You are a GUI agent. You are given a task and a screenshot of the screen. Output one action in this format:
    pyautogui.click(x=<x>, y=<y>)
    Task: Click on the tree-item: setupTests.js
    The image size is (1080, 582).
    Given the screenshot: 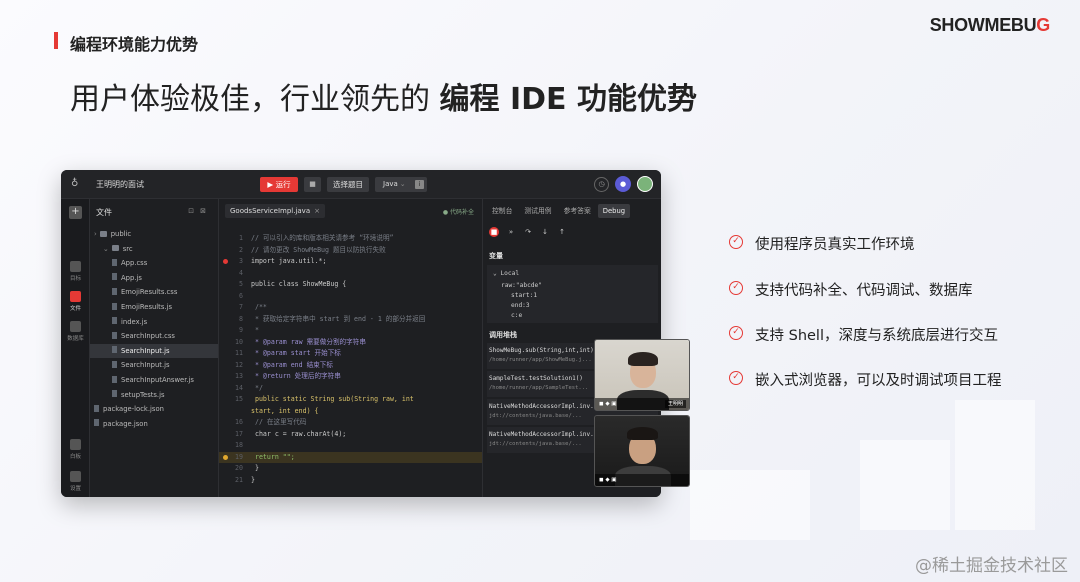 What is the action you would take?
    pyautogui.click(x=154, y=395)
    